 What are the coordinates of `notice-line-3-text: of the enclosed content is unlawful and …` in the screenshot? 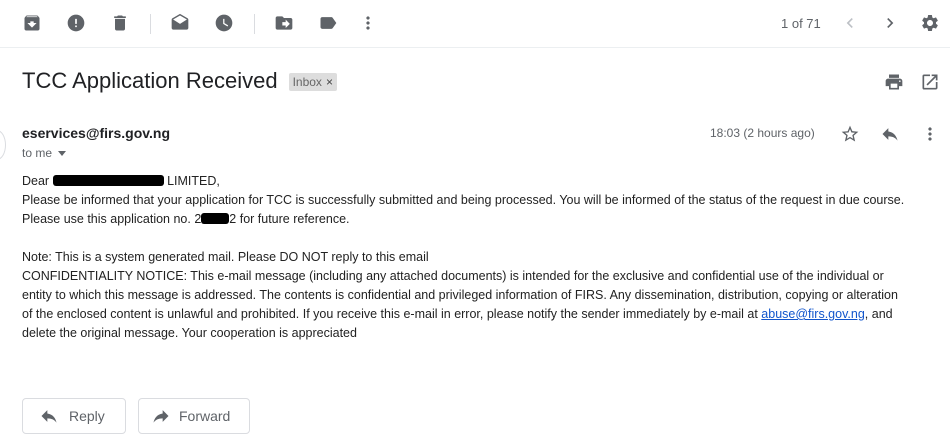 It's located at (390, 314).